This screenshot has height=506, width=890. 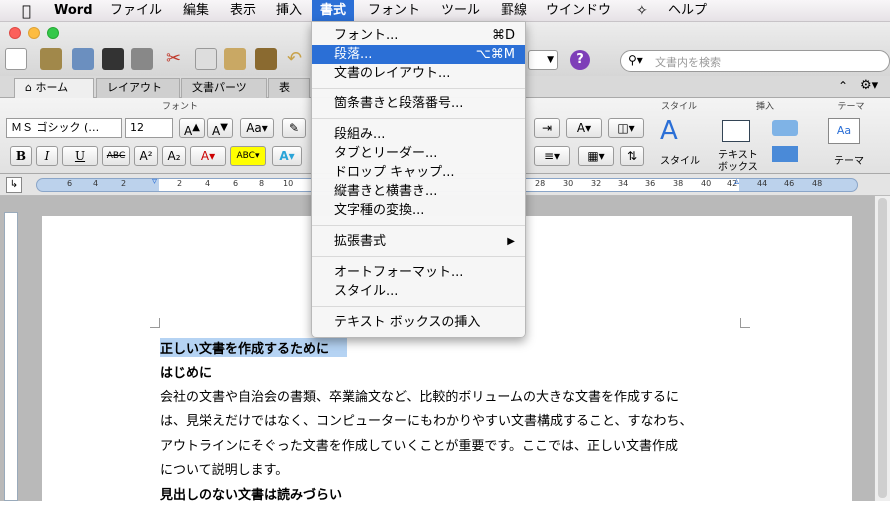 What do you see at coordinates (736, 181) in the screenshot?
I see `right-indent-marker: ▵` at bounding box center [736, 181].